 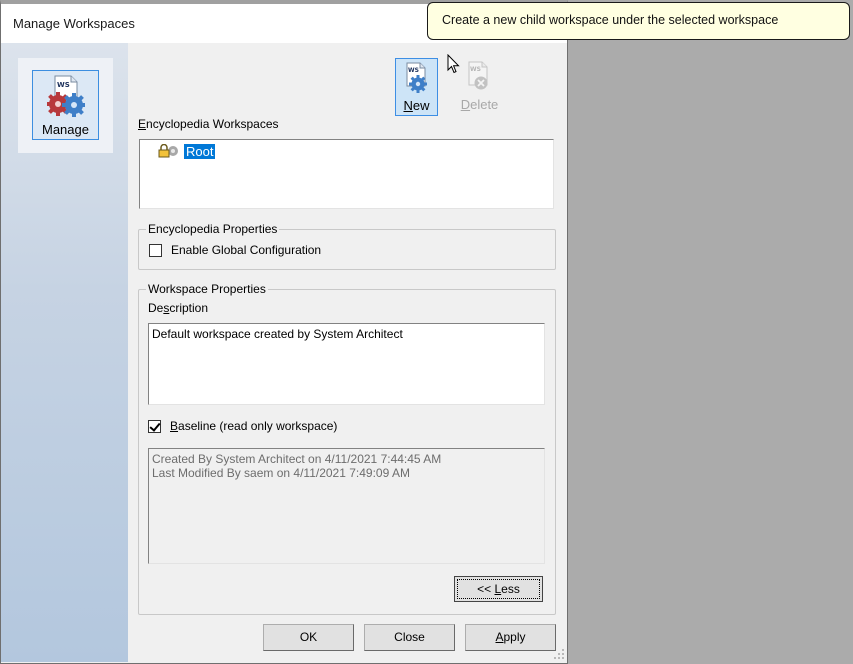 I want to click on delete-workspace-button: WS Delete, so click(x=479, y=87).